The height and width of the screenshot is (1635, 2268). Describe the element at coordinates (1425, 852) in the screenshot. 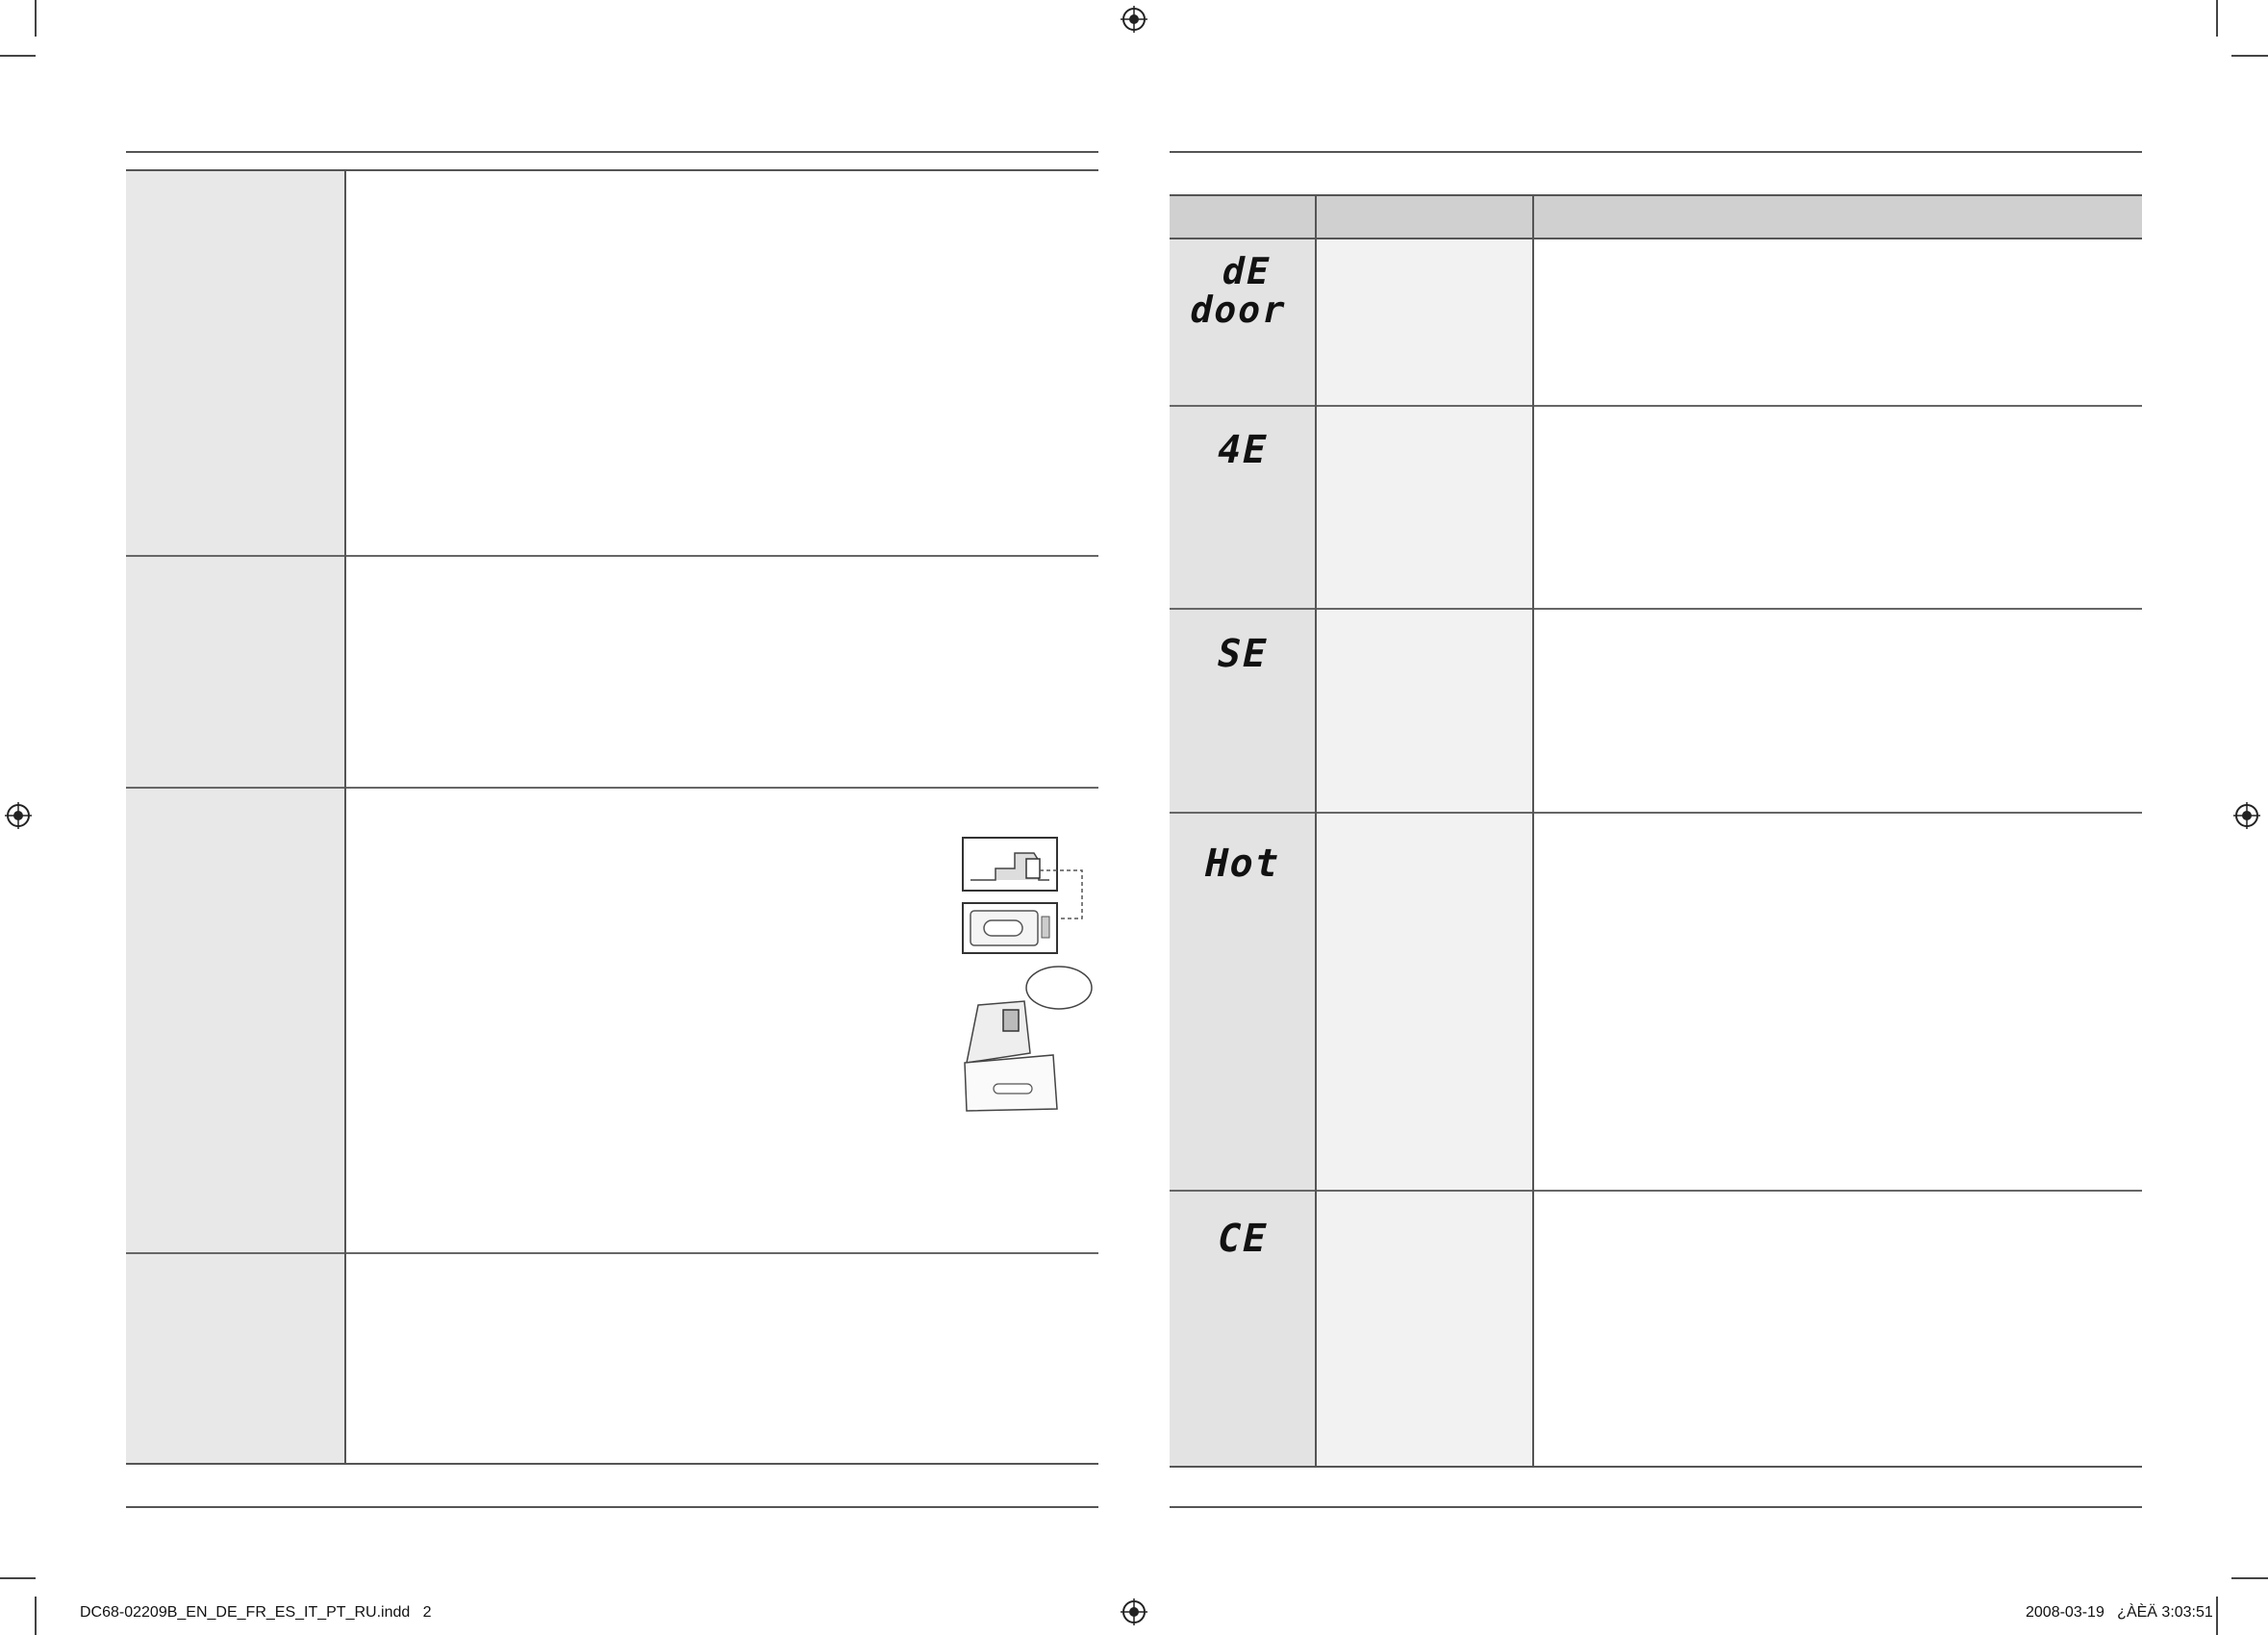

I see `meaning-column` at that location.